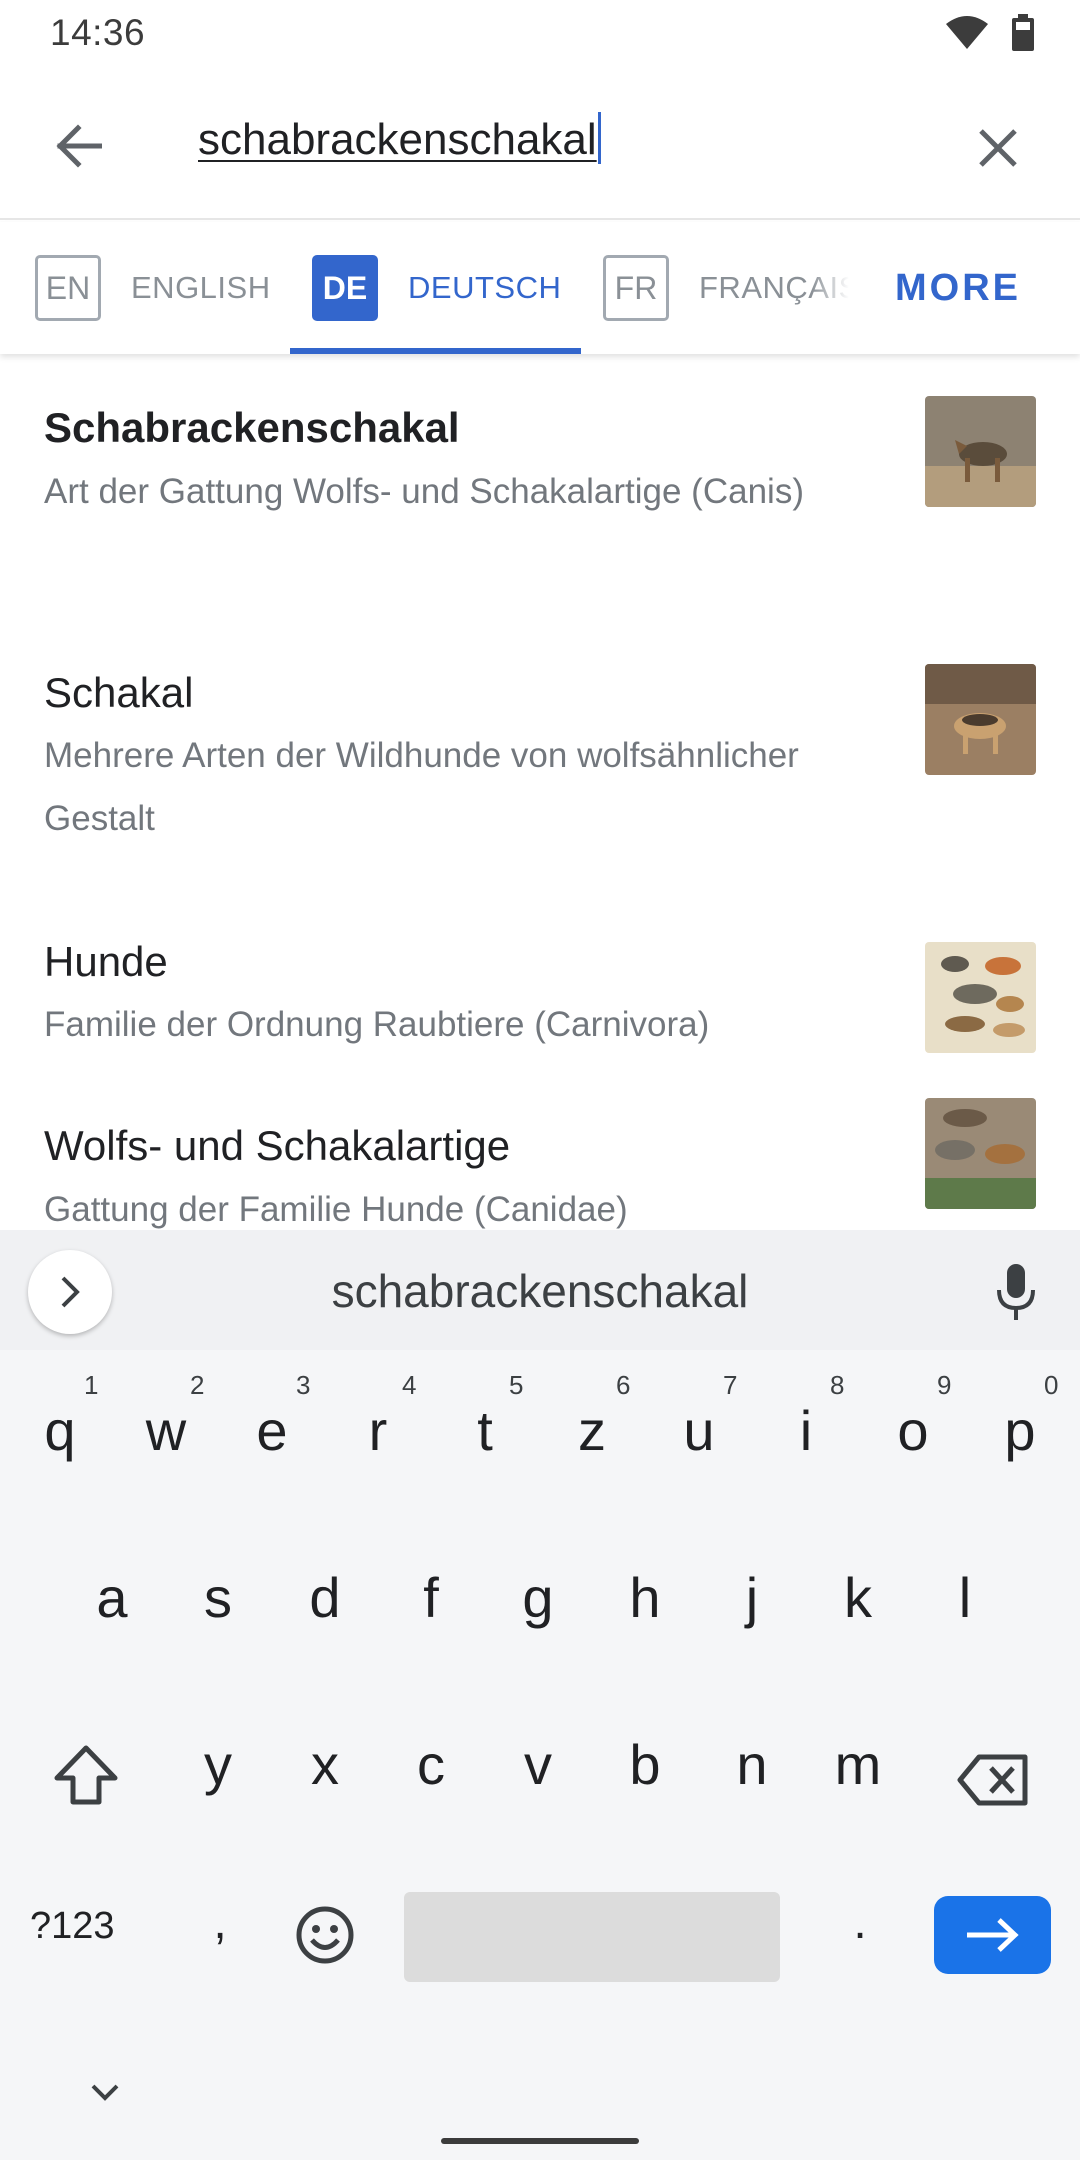 This screenshot has width=1080, height=2160. I want to click on key-hint: 7, so click(730, 1385).